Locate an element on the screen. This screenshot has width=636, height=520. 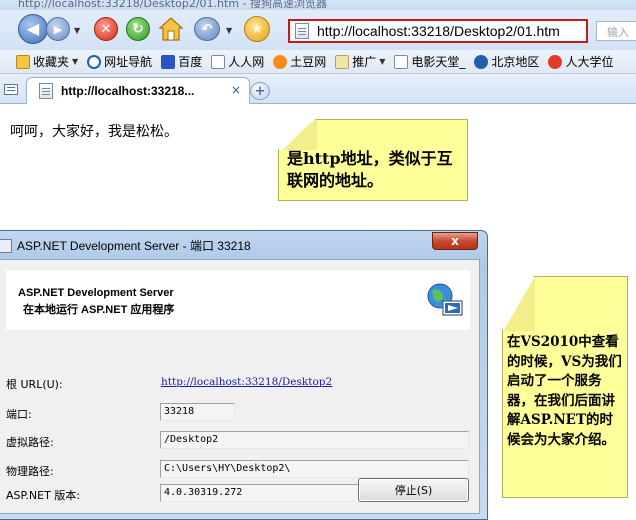
folder-icon is located at coordinates (342, 61).